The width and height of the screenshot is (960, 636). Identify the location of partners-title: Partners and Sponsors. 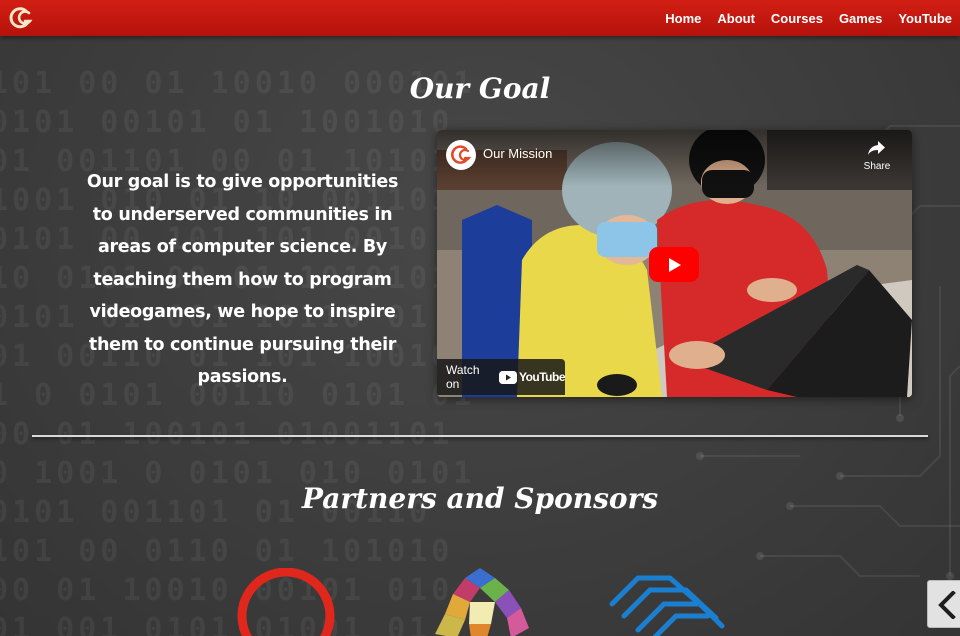
(480, 498).